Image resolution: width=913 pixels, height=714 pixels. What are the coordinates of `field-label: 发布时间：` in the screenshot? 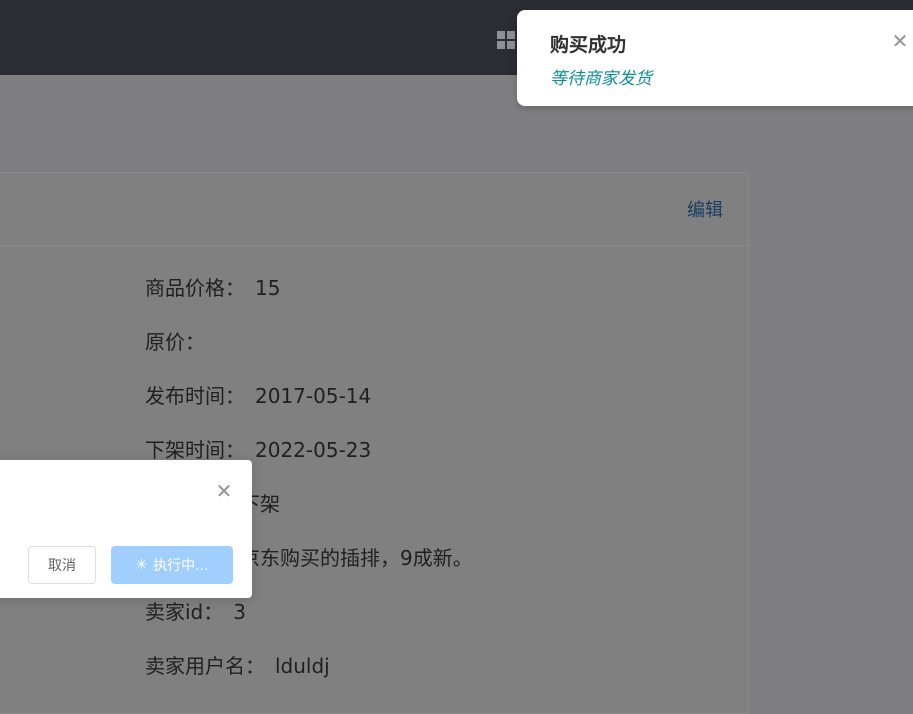 It's located at (195, 396).